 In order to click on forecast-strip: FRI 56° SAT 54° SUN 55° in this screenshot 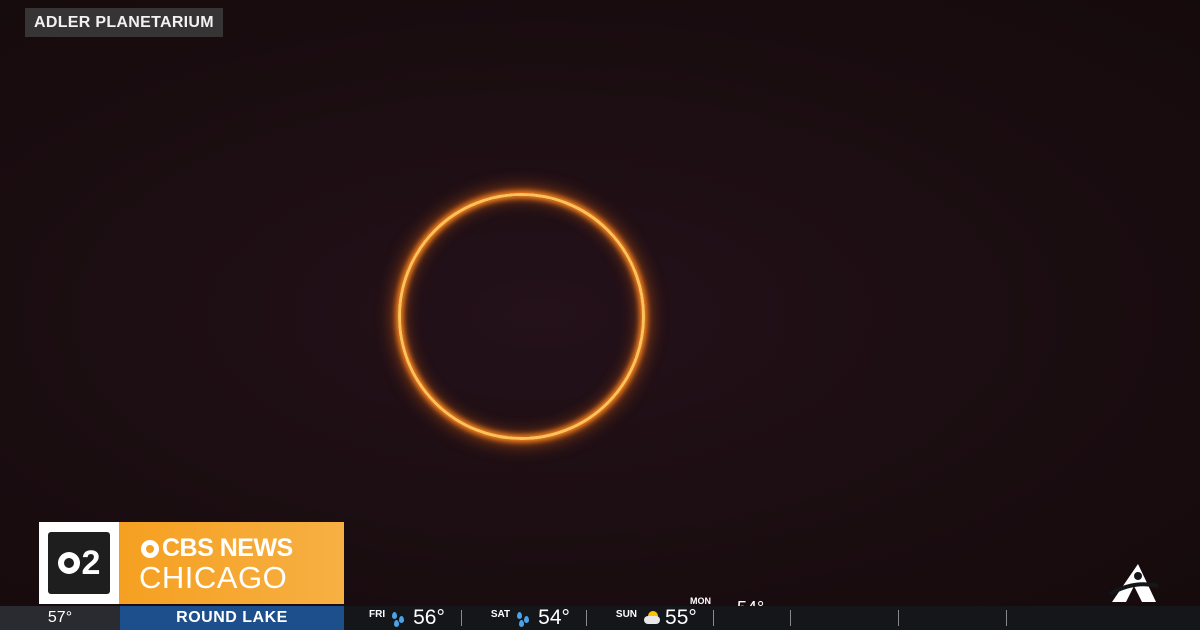, I will do `click(772, 618)`.